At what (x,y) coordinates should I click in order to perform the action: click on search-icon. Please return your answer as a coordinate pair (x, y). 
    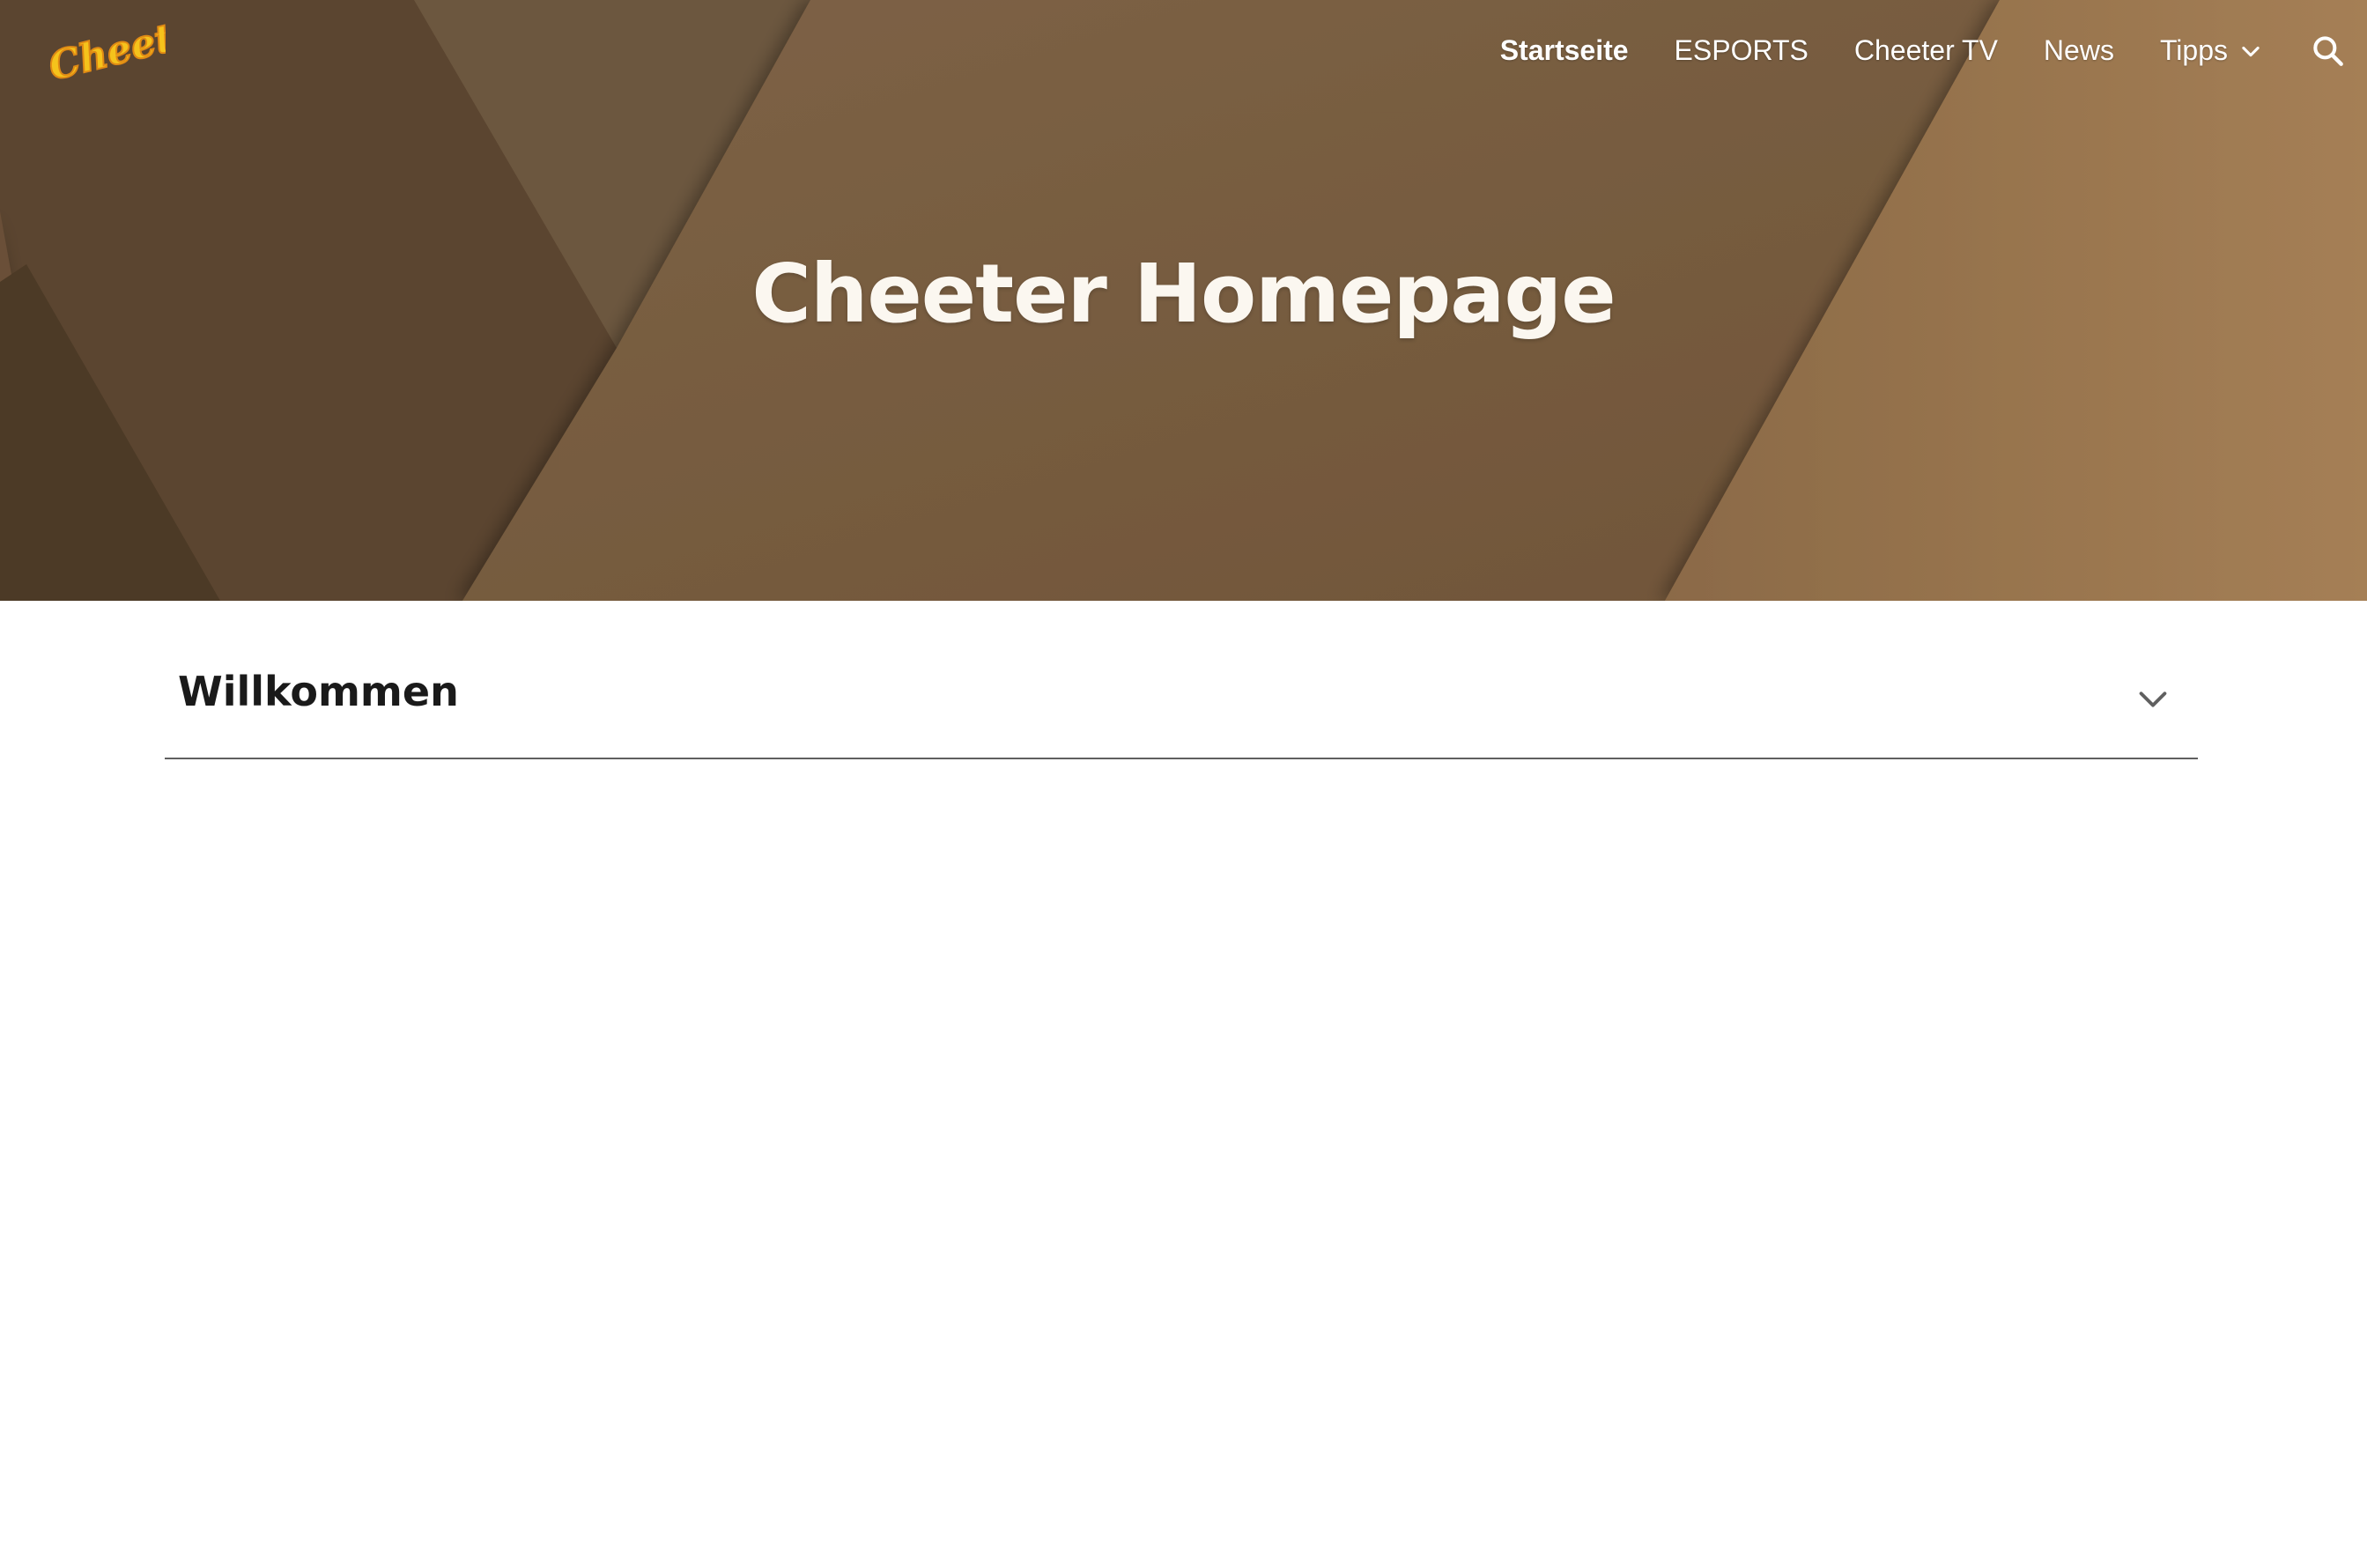
    Looking at the image, I should click on (2329, 51).